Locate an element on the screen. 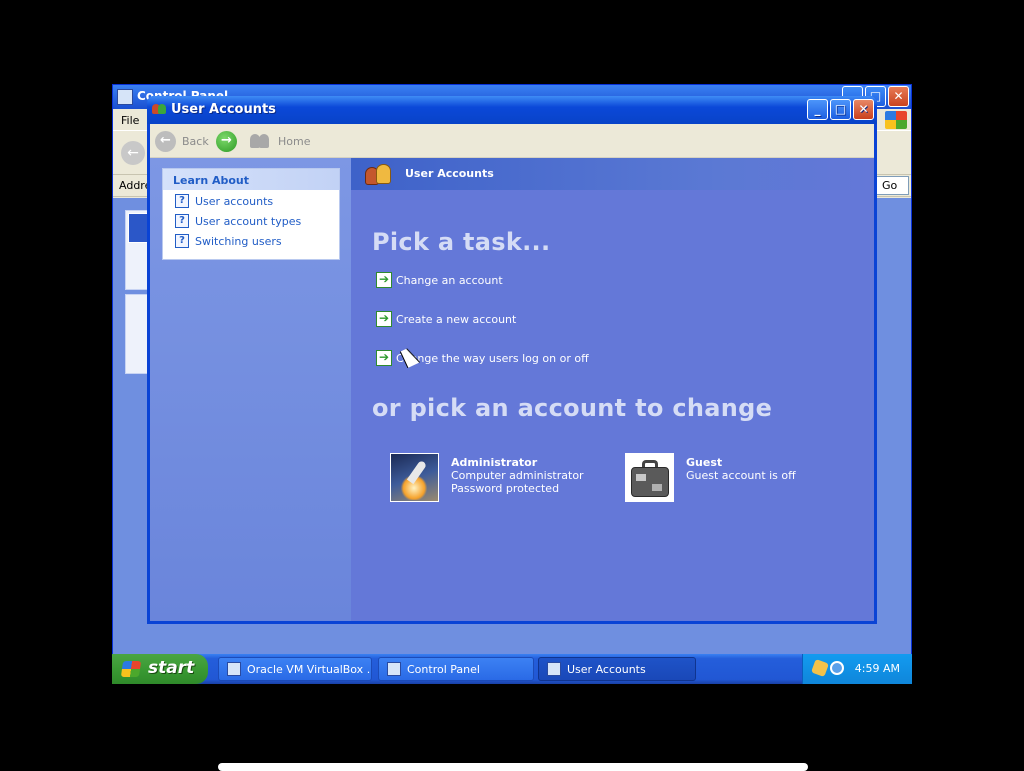 This screenshot has width=1024, height=771. task-label: Change the way users log on or off is located at coordinates (492, 358).